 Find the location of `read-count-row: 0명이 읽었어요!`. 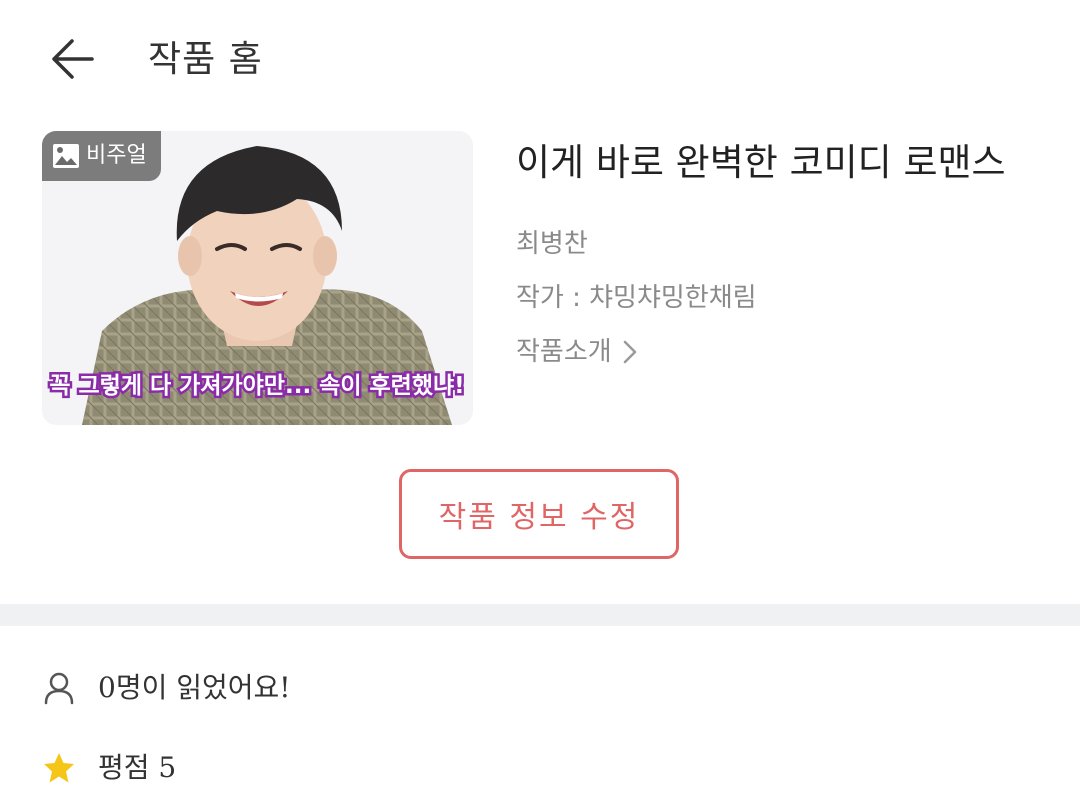

read-count-row: 0명이 읽었어요! is located at coordinates (166, 688).